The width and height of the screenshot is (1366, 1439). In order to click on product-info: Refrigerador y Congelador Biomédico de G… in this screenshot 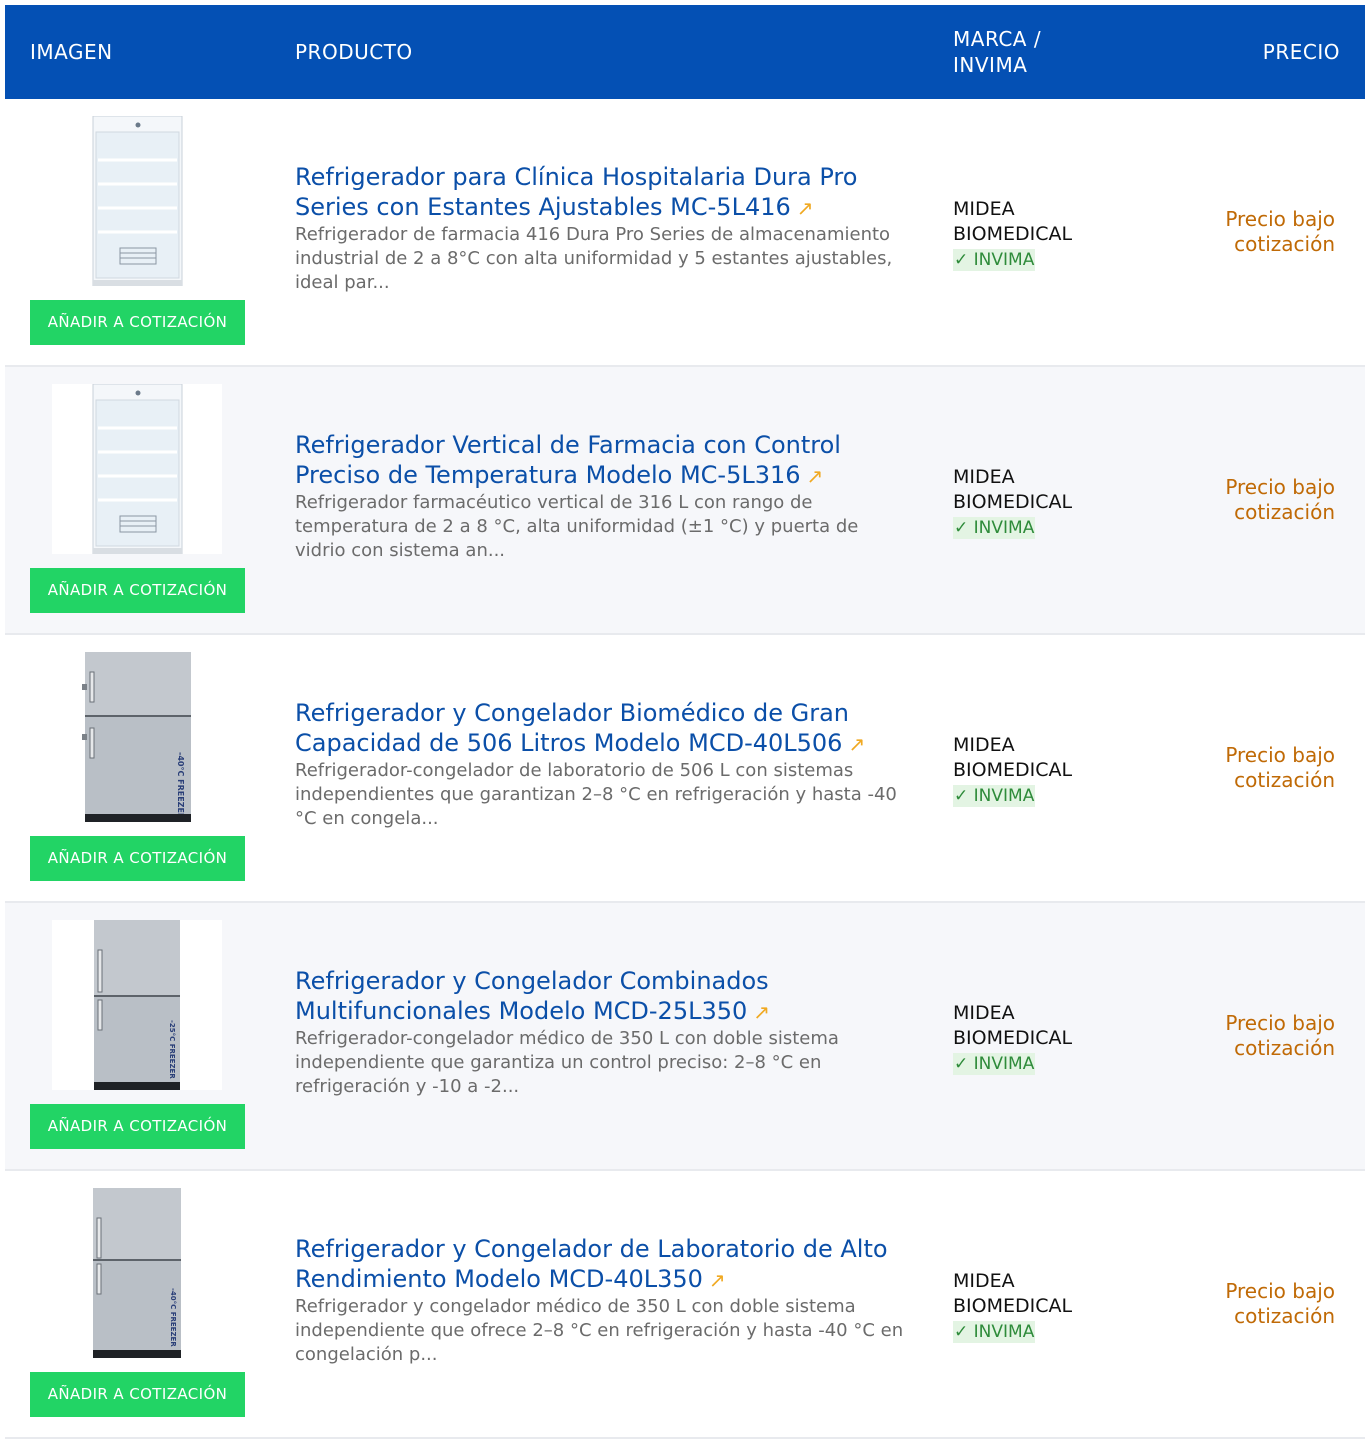, I will do `click(602, 764)`.